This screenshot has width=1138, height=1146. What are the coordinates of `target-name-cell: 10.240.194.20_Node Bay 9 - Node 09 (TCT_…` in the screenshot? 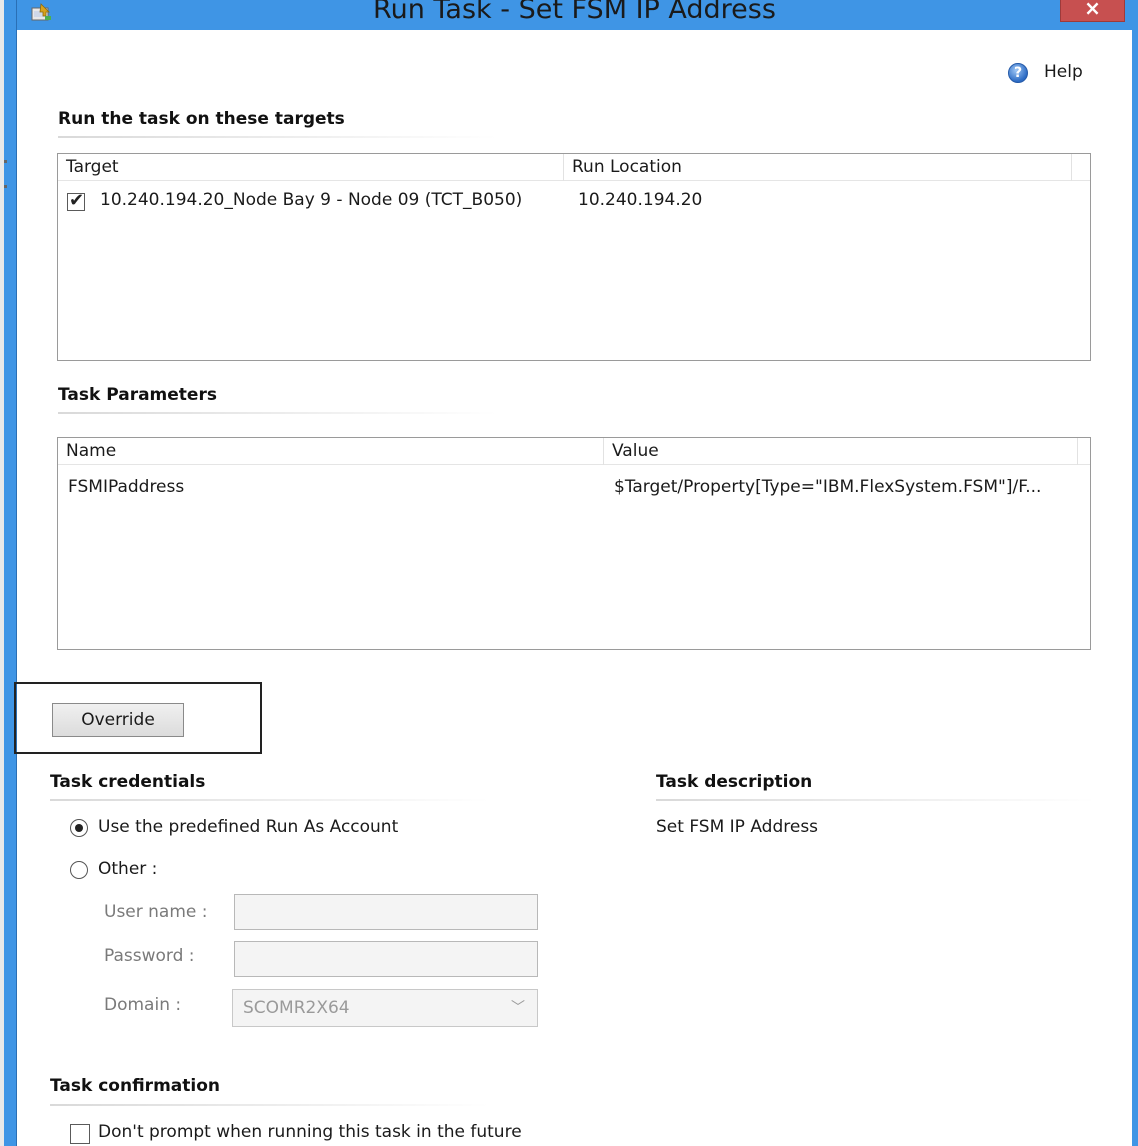 It's located at (311, 200).